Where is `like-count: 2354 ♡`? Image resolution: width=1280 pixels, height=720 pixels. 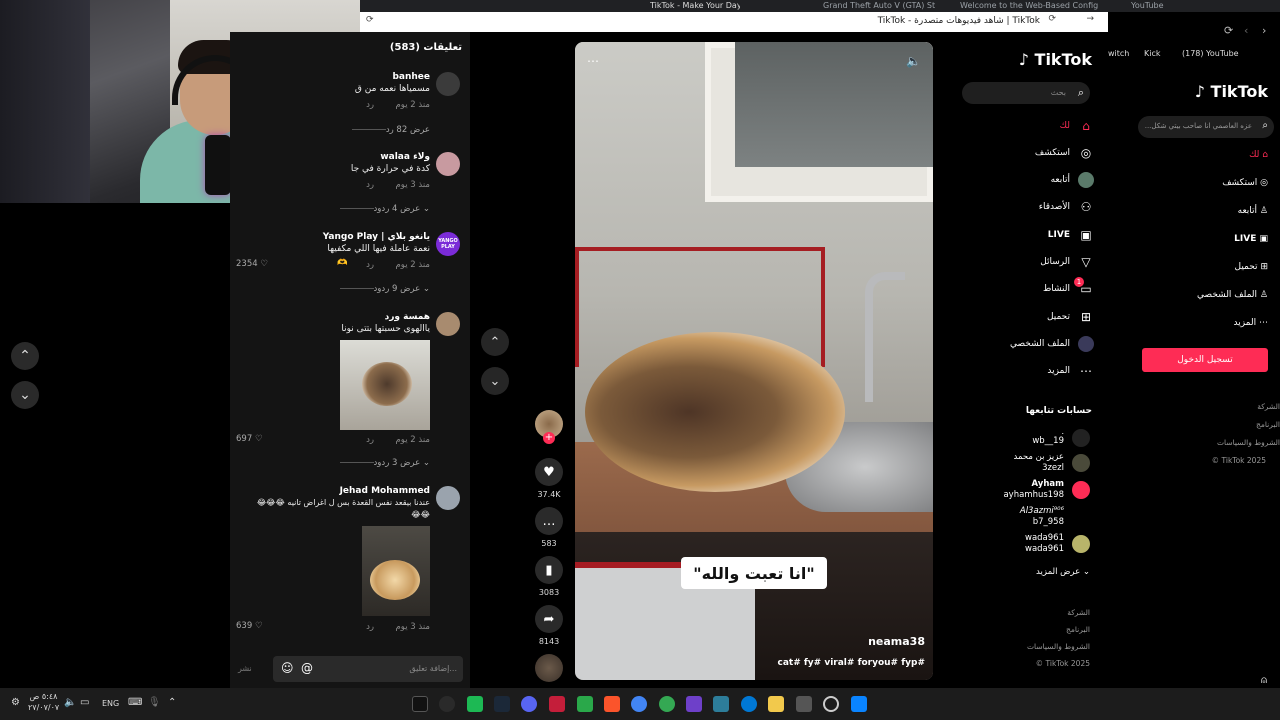
like-count: 2354 ♡ is located at coordinates (252, 264).